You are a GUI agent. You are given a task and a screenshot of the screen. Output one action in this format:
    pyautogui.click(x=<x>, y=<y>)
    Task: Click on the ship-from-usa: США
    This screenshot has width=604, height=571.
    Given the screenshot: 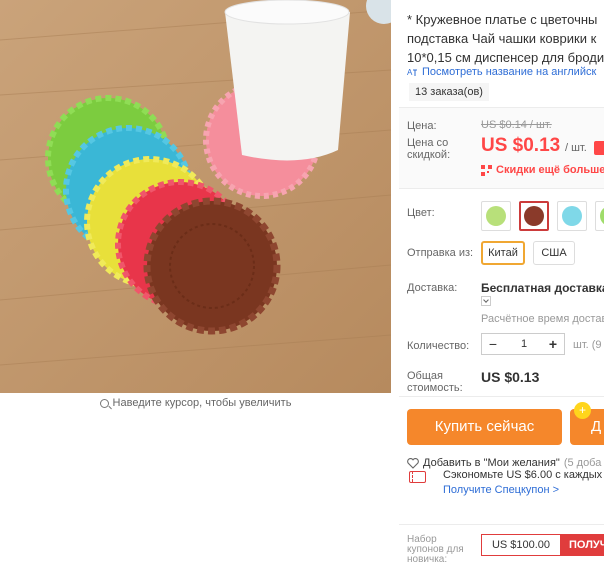 What is the action you would take?
    pyautogui.click(x=554, y=253)
    